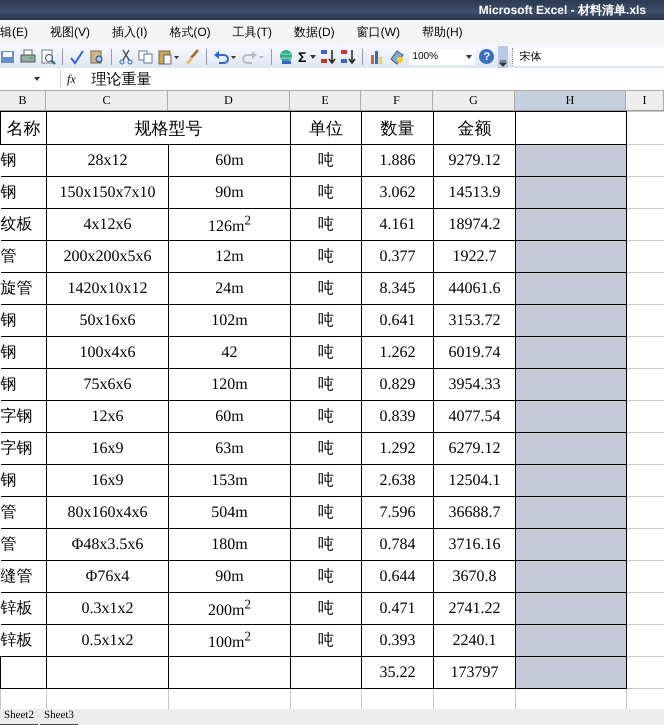  I want to click on table-cell: 0.393, so click(398, 640).